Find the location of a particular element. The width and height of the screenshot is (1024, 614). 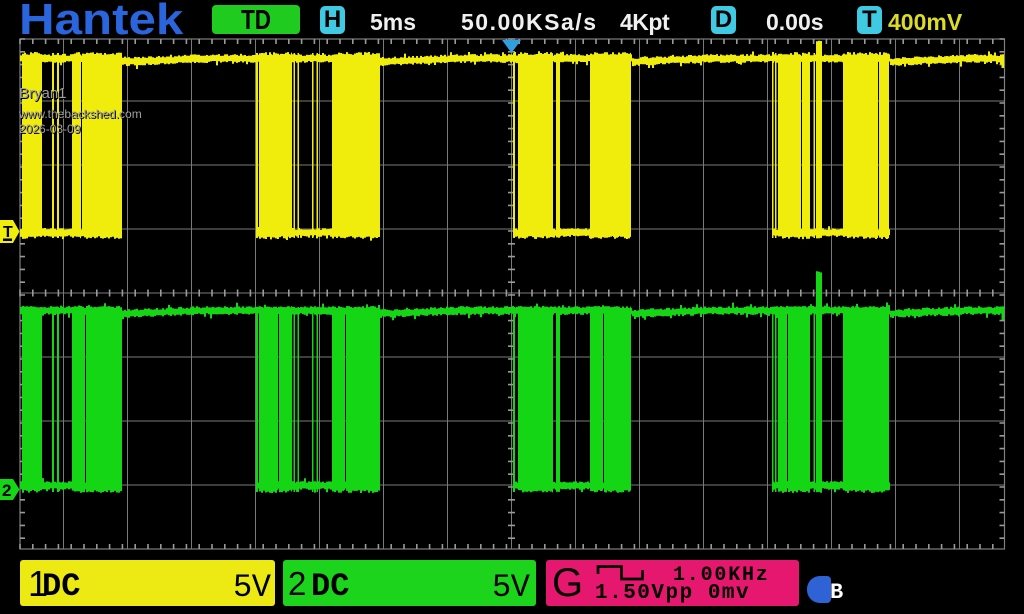

svg-text: T is located at coordinates (8, 232).